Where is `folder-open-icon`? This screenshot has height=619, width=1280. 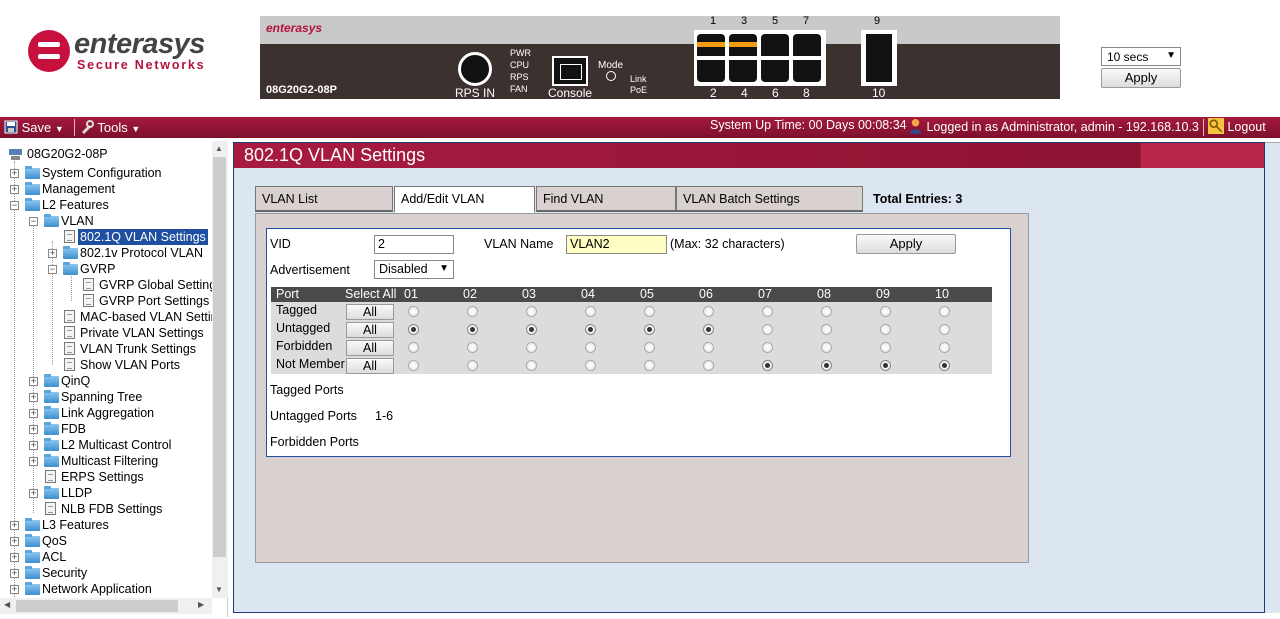
folder-open-icon is located at coordinates (33, 204).